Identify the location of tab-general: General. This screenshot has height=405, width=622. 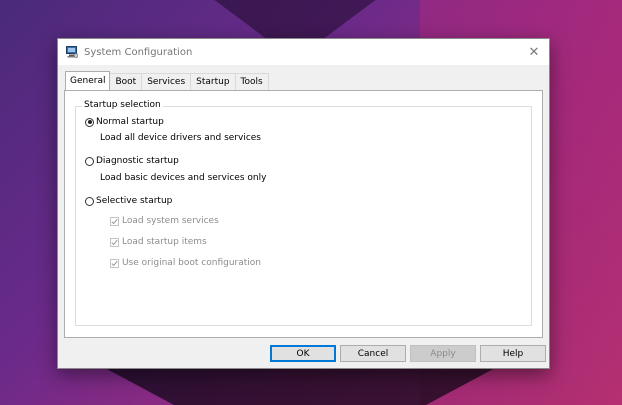
(88, 80).